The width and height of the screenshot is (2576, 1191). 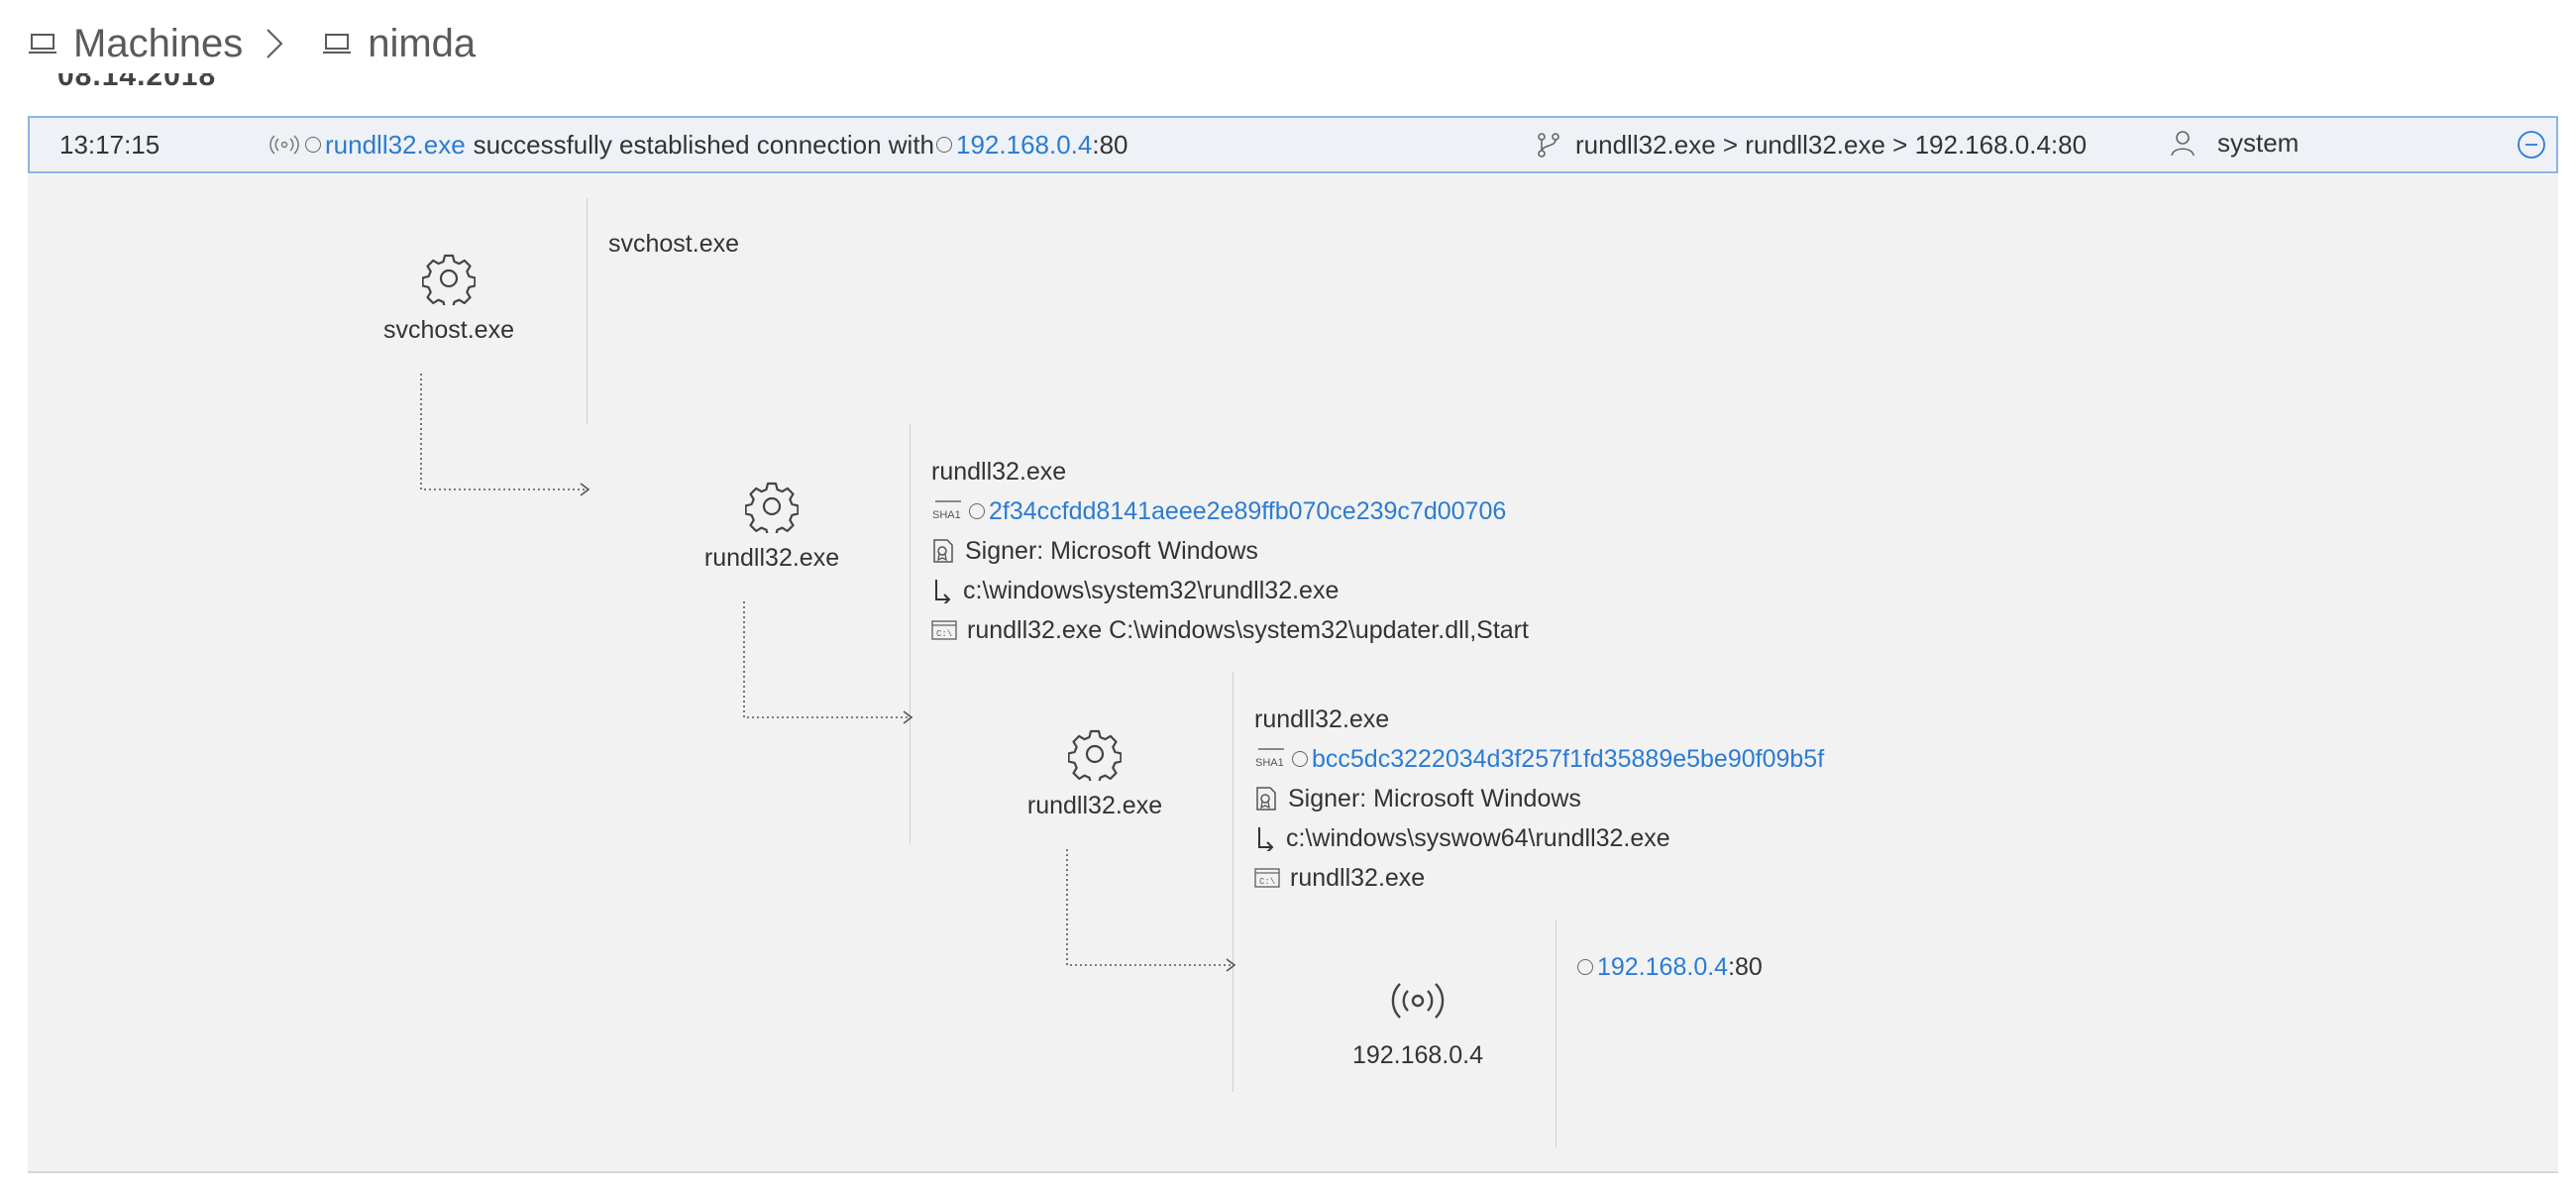 What do you see at coordinates (1418, 1001) in the screenshot?
I see `broadcast-icon` at bounding box center [1418, 1001].